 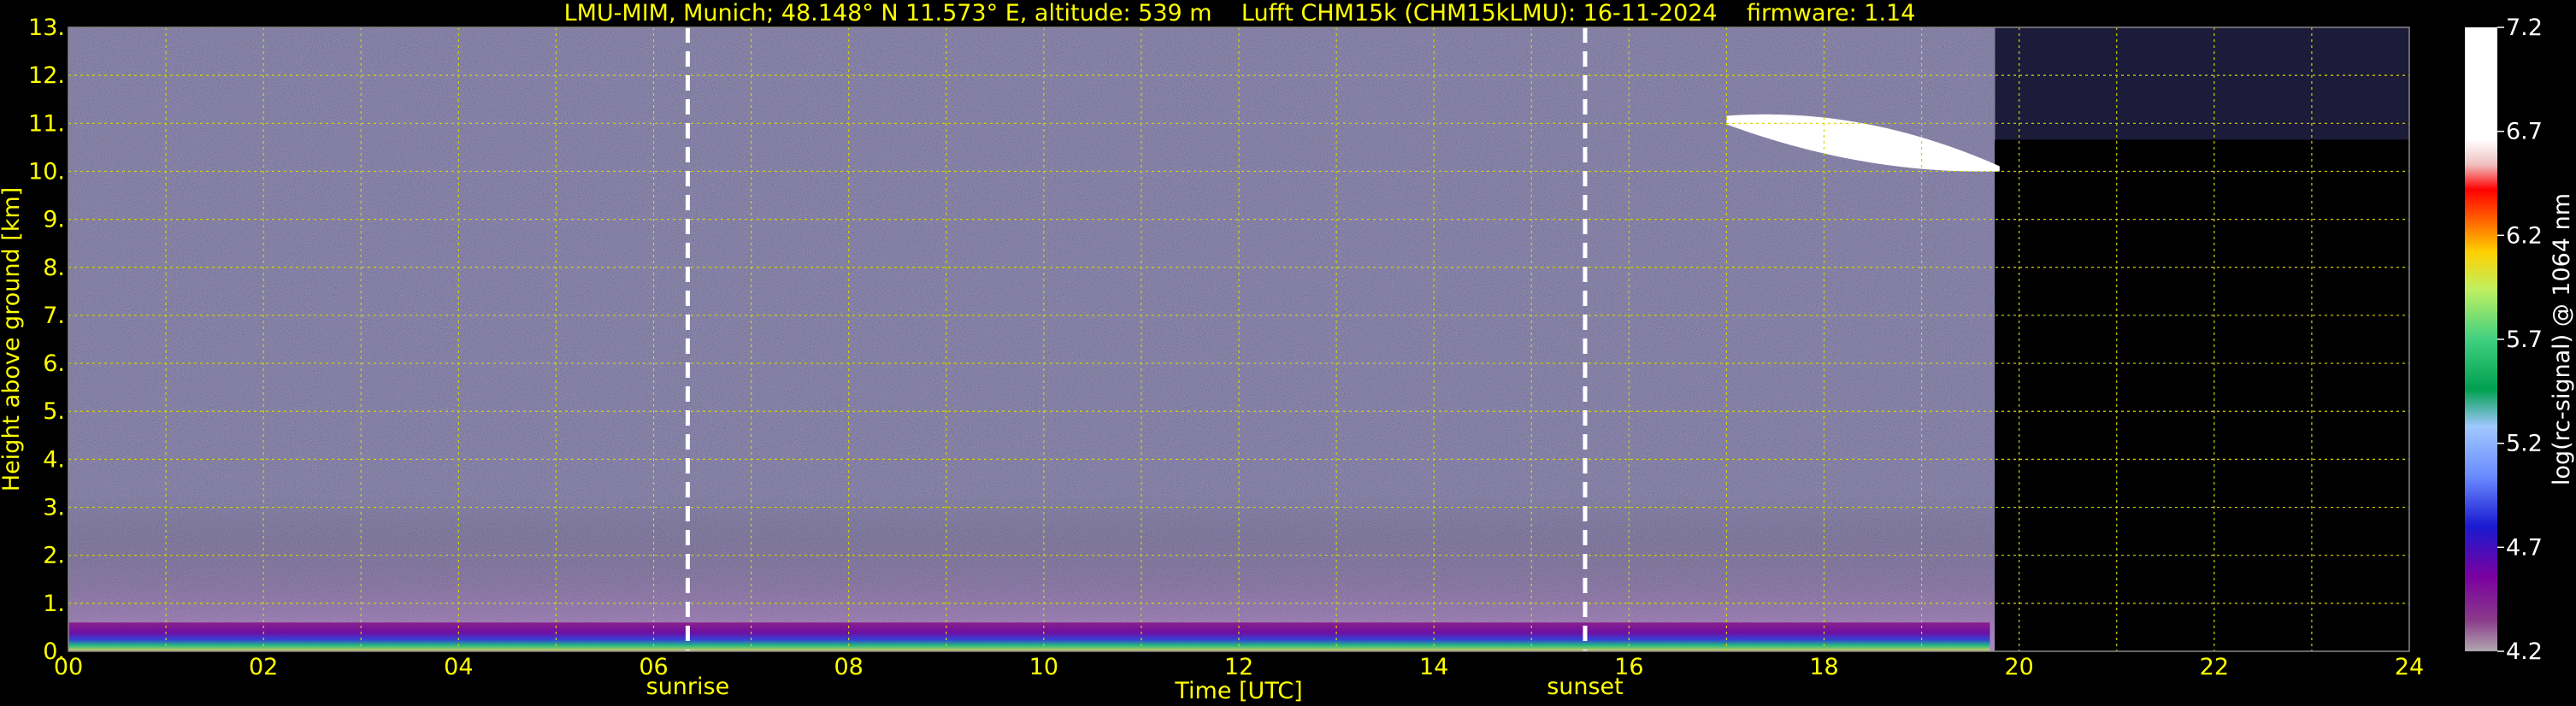 I want to click on x-tick-label: 06, so click(x=653, y=667).